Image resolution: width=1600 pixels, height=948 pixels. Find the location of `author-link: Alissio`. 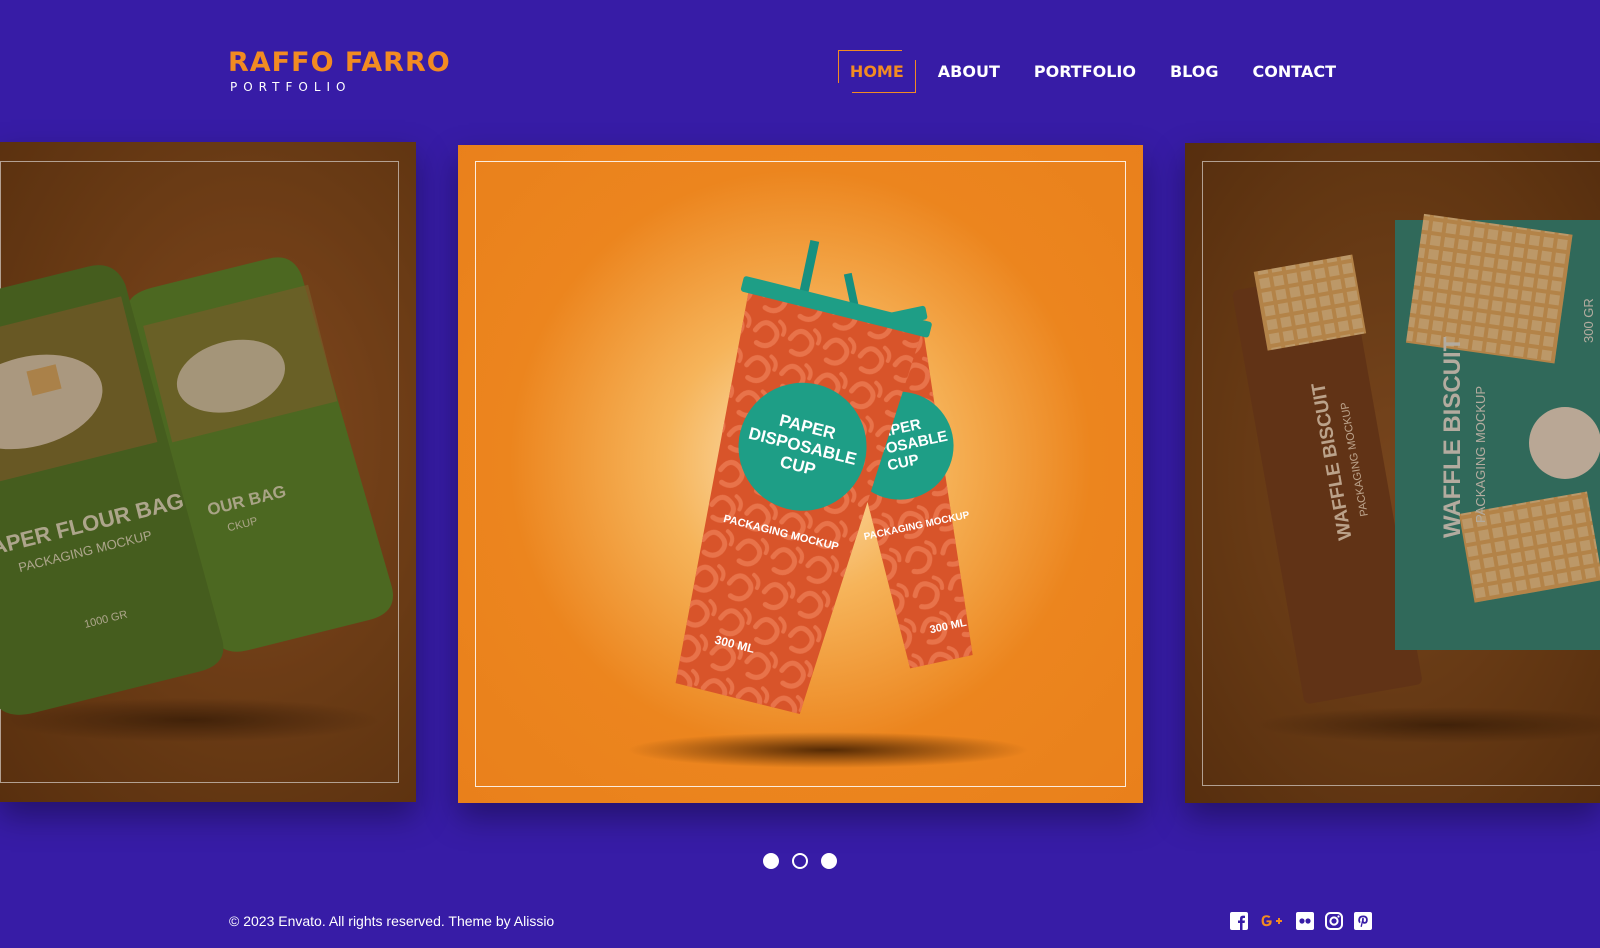

author-link: Alissio is located at coordinates (534, 921).